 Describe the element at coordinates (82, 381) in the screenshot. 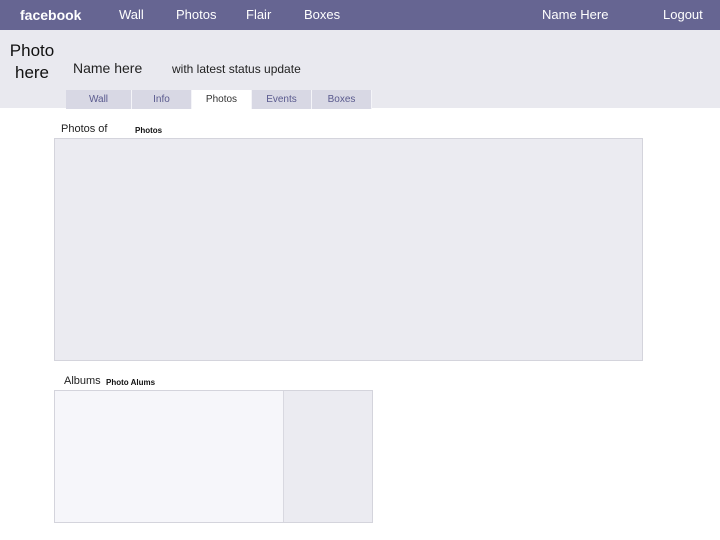

I see `albums-label: Albums` at that location.